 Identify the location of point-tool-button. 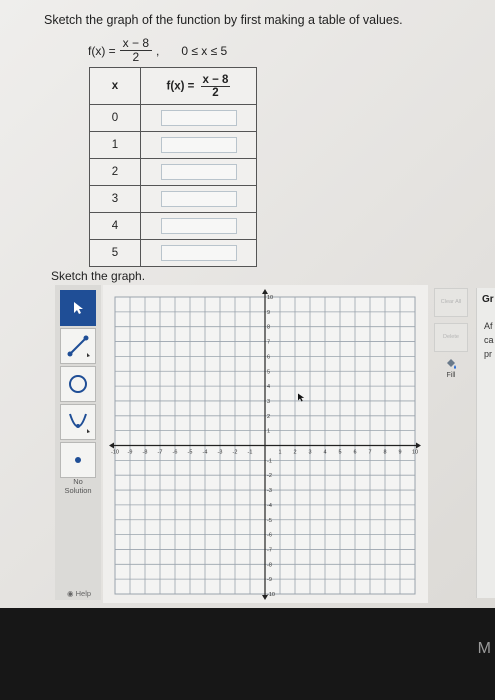
(78, 460).